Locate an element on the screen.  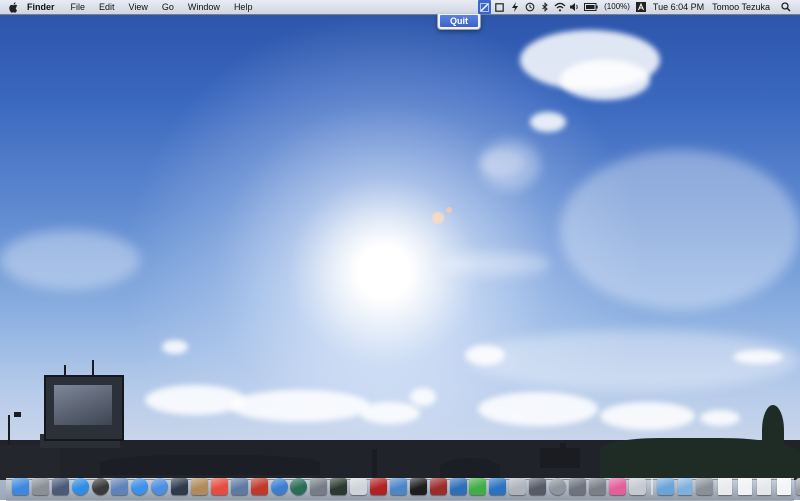
status-dropdown-menu: Quit is located at coordinates (459, 22).